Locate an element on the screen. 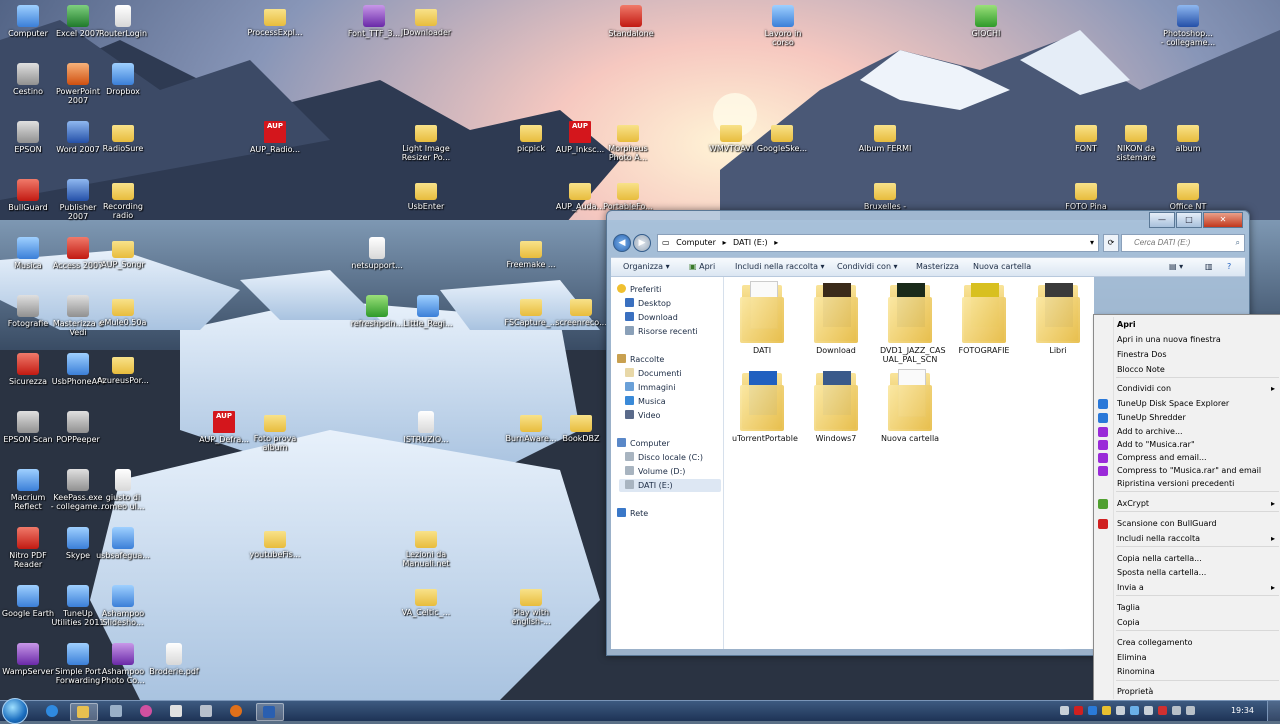  nav-documents: Documenti is located at coordinates (653, 373).